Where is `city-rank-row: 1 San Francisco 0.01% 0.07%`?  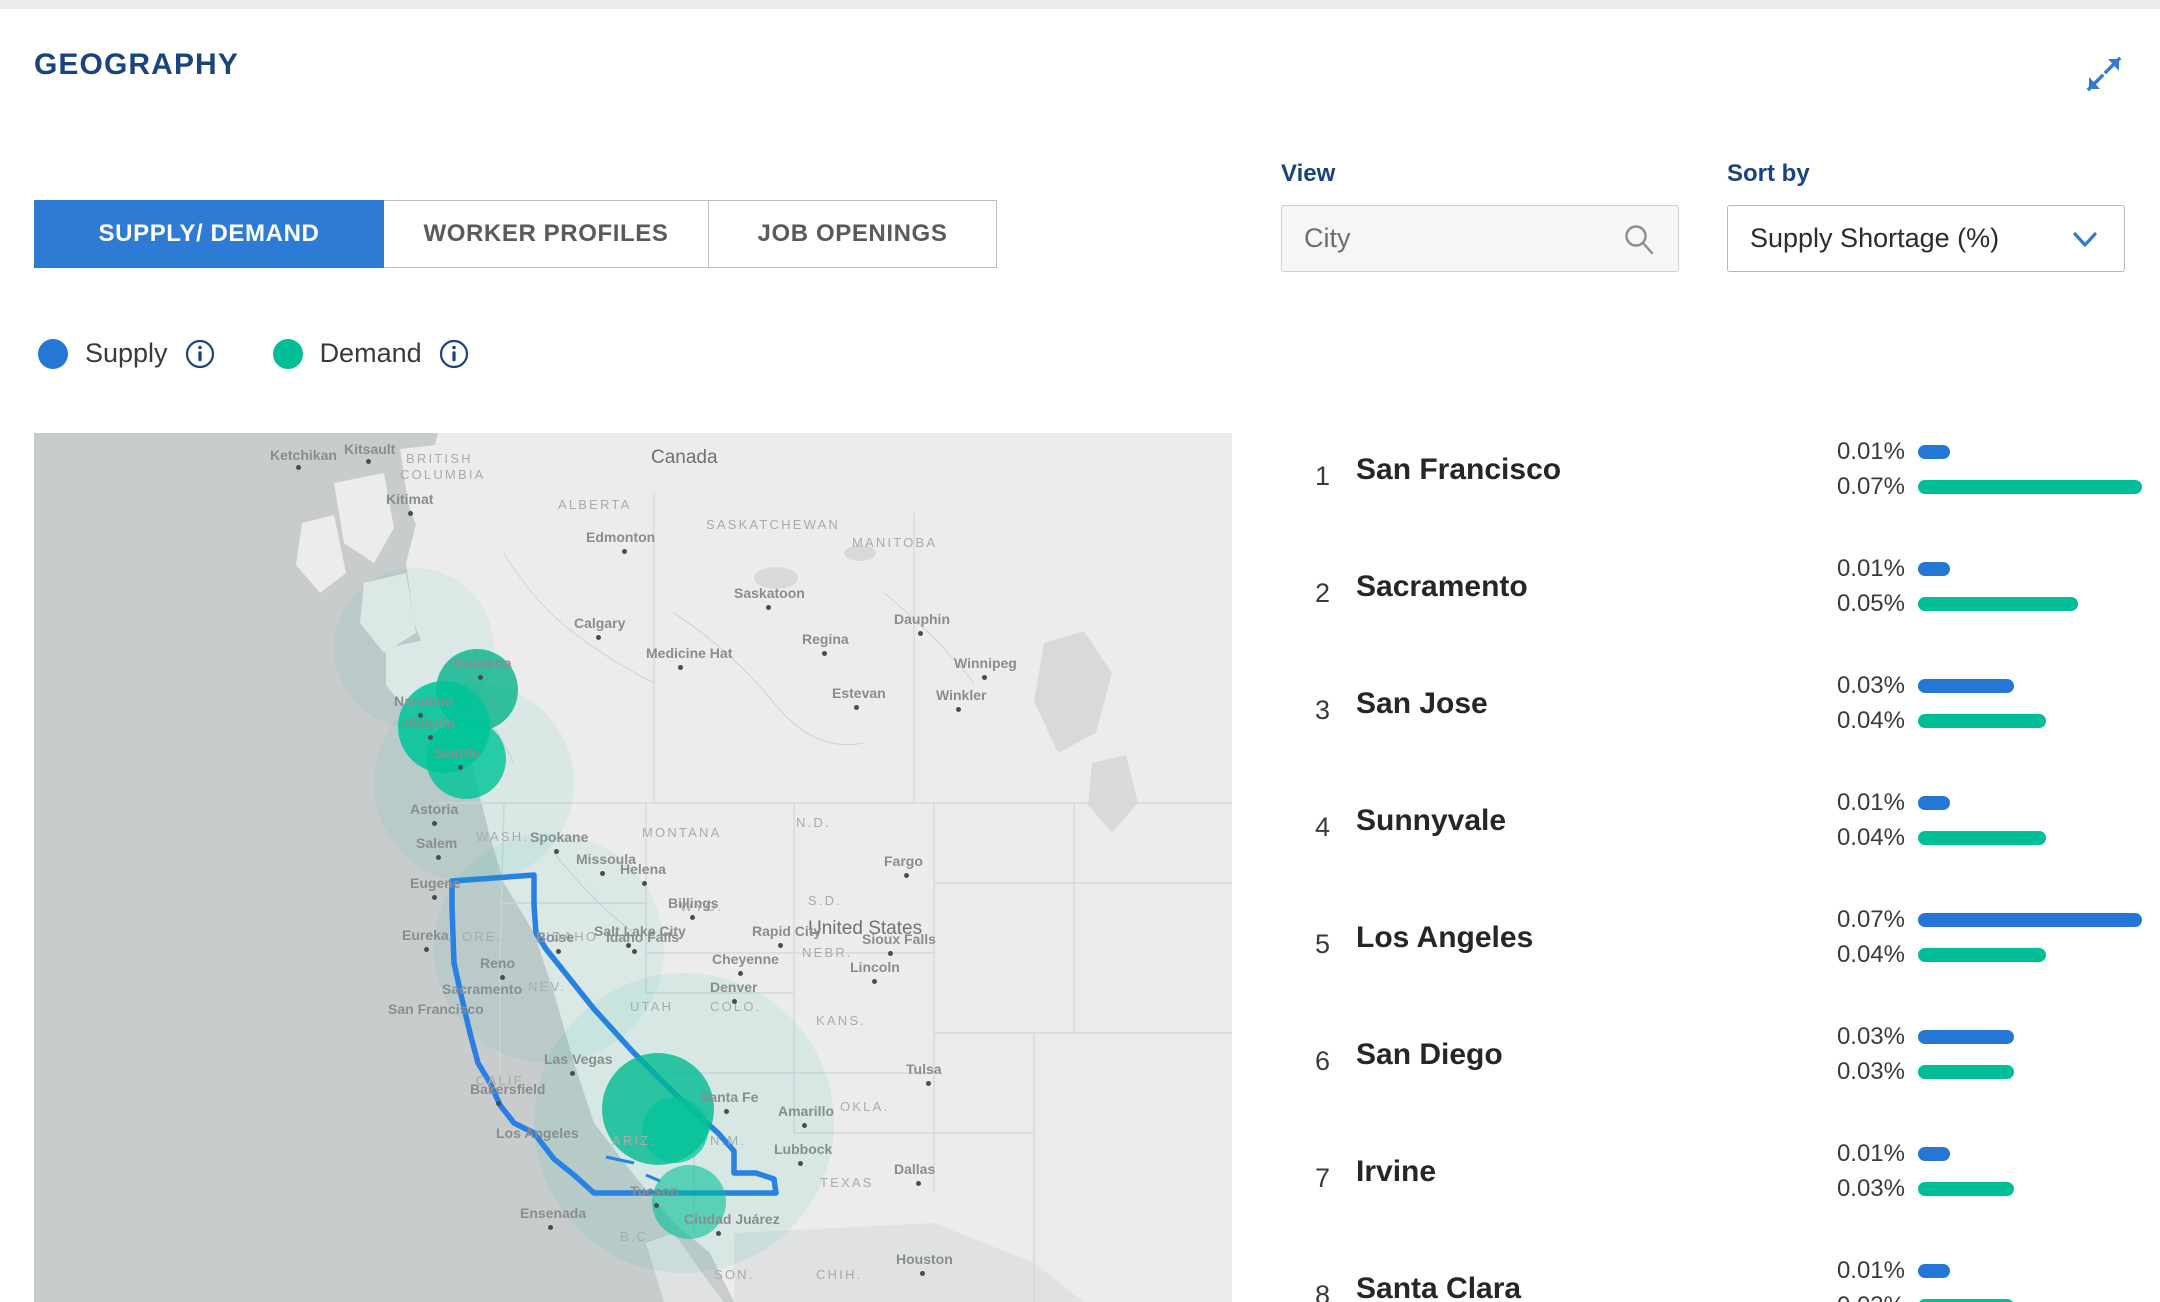 city-rank-row: 1 San Francisco 0.01% 0.07% is located at coordinates (1716, 483).